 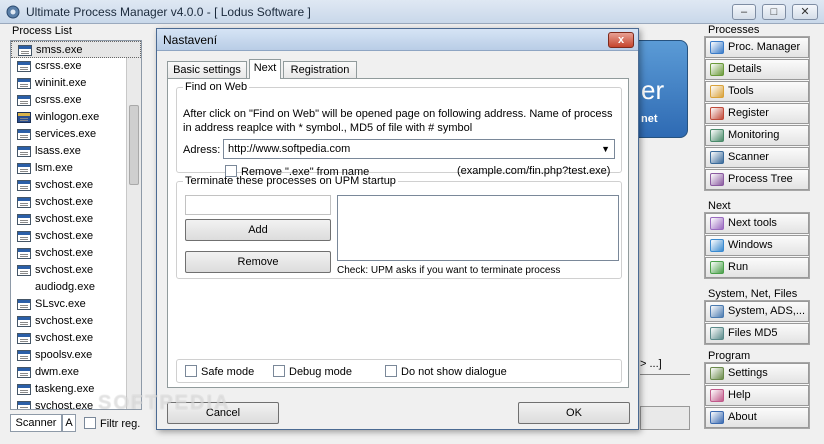 I want to click on nav-button-label: Proc. Manager, so click(x=764, y=47).